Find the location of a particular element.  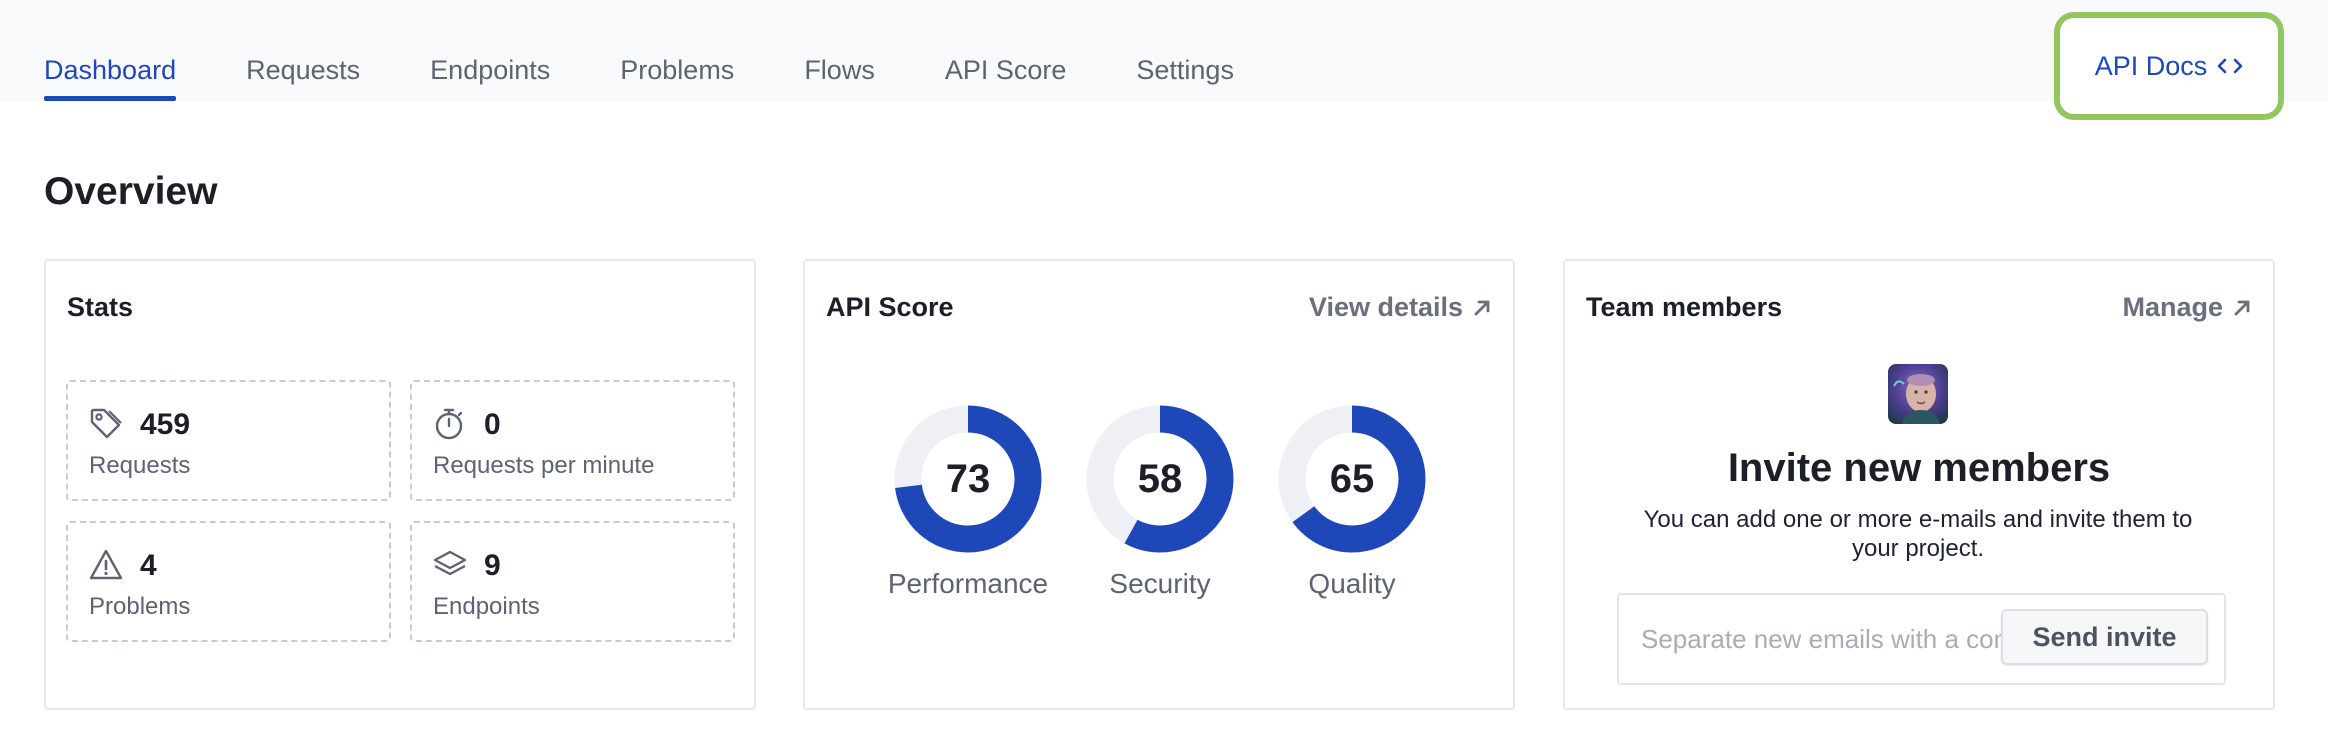

api-score-title: API Score is located at coordinates (890, 307).